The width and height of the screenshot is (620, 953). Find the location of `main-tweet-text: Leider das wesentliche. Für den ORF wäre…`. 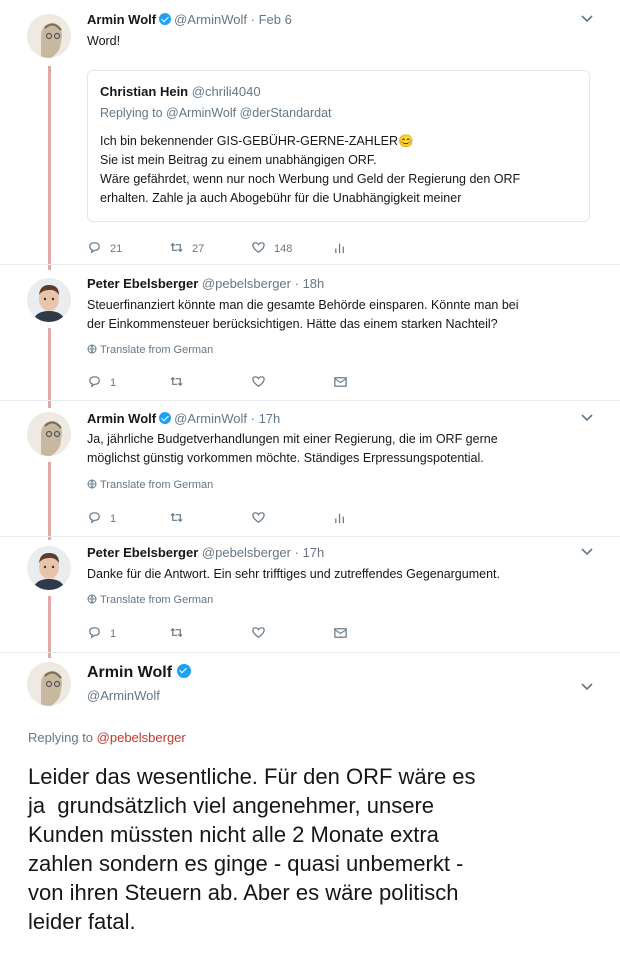

main-tweet-text: Leider das wesentliche. Für den ORF wäre… is located at coordinates (252, 849).